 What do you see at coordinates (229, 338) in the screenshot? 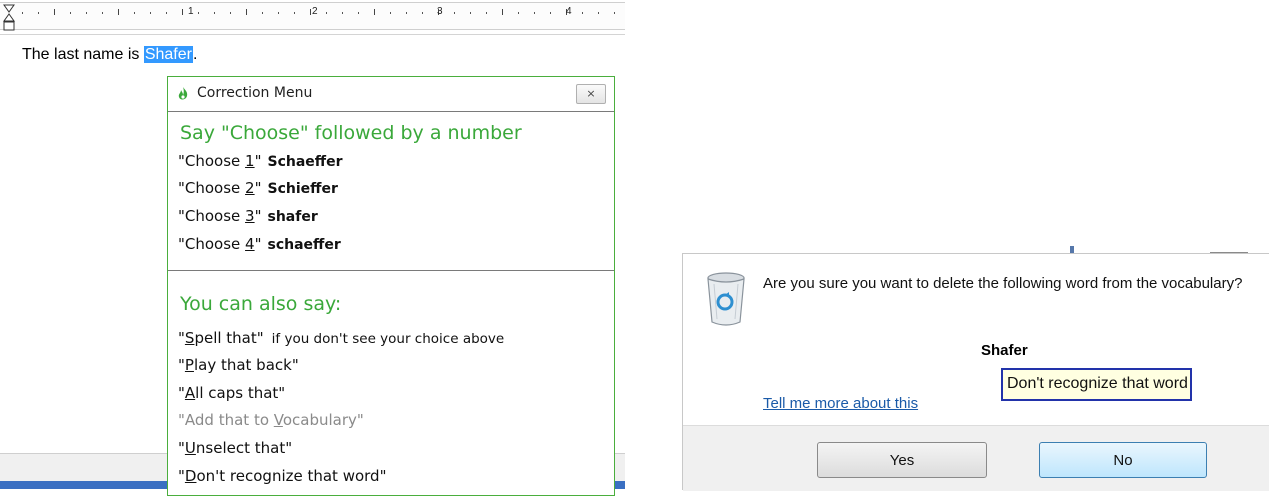
I see `command-rest: pell that"` at bounding box center [229, 338].